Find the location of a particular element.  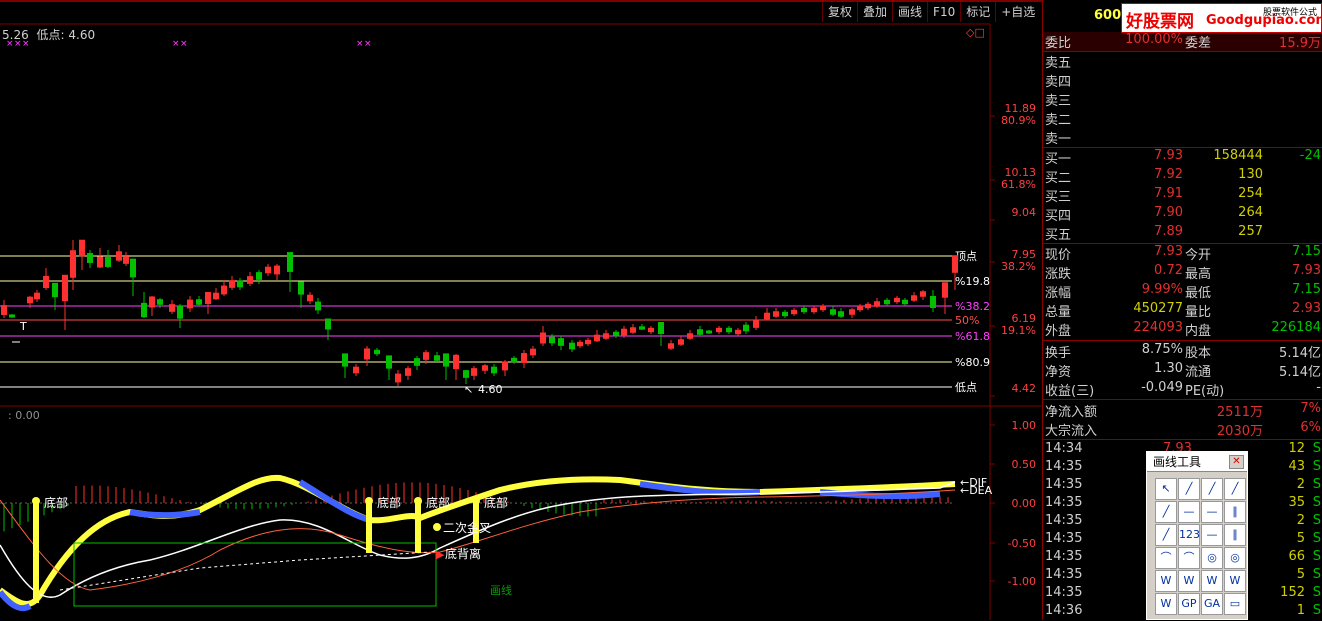

tick-side: S is located at coordinates (1316, 556).